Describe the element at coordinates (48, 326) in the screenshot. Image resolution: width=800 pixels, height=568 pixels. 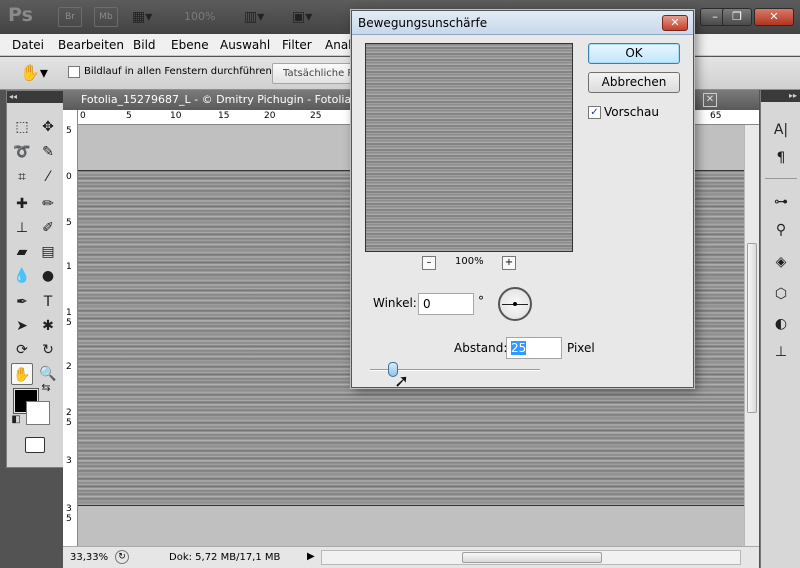
I see `shape-tool-icon: ✱` at that location.